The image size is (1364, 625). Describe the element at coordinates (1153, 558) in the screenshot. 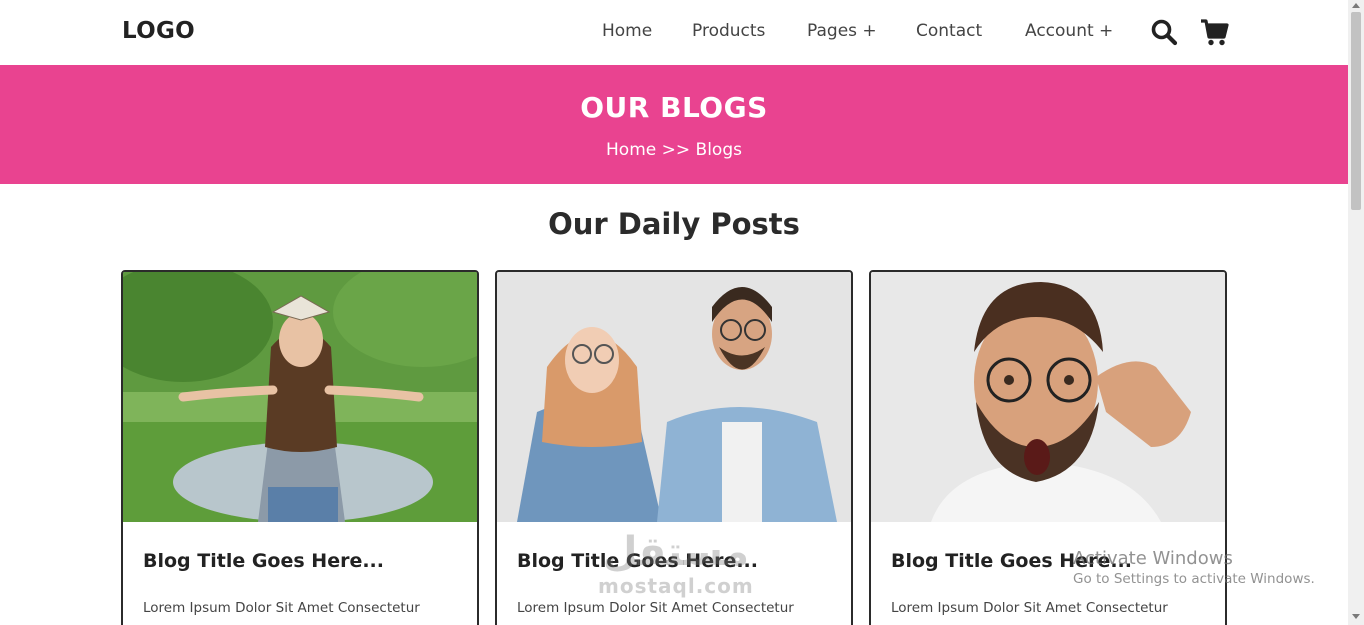

I see `activation-title: Activate Windows` at that location.